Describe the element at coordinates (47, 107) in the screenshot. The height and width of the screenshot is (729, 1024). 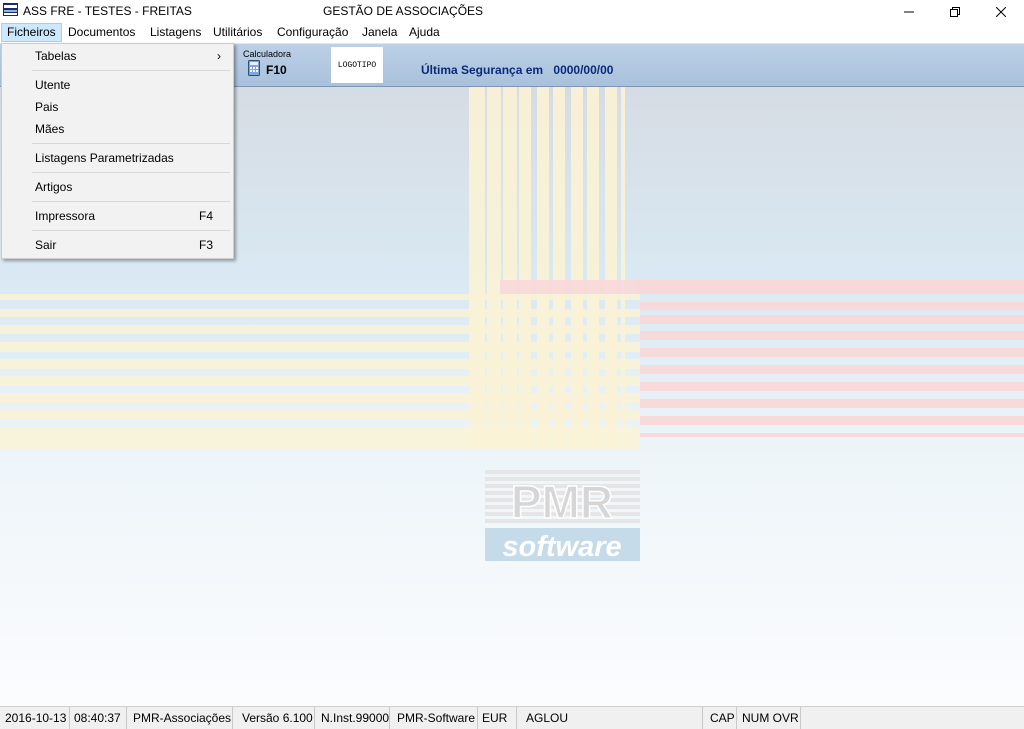
I see `menu-item-label: Pais` at that location.